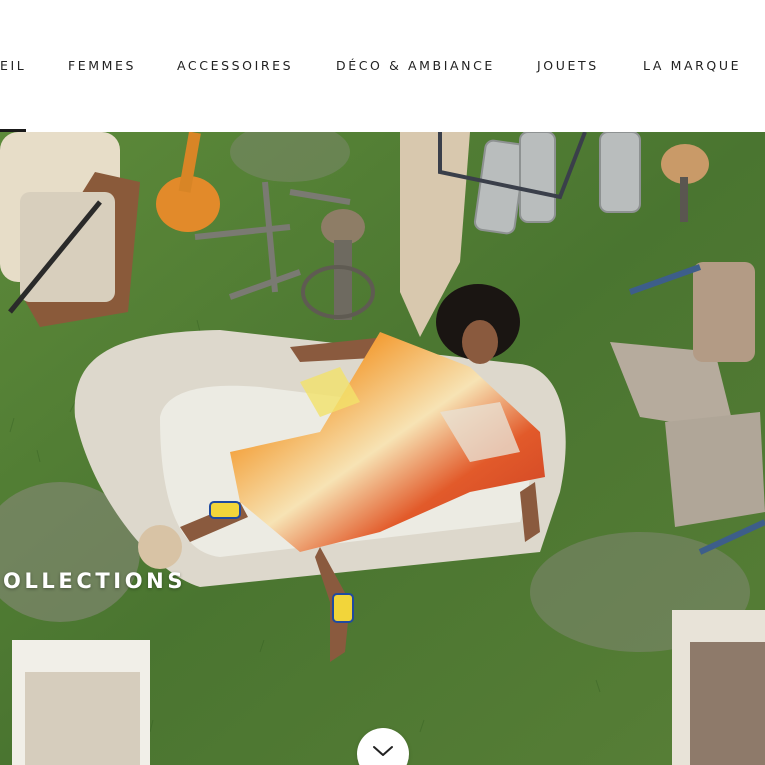 The height and width of the screenshot is (765, 765). What do you see at coordinates (383, 751) in the screenshot?
I see `chevron-down-icon` at bounding box center [383, 751].